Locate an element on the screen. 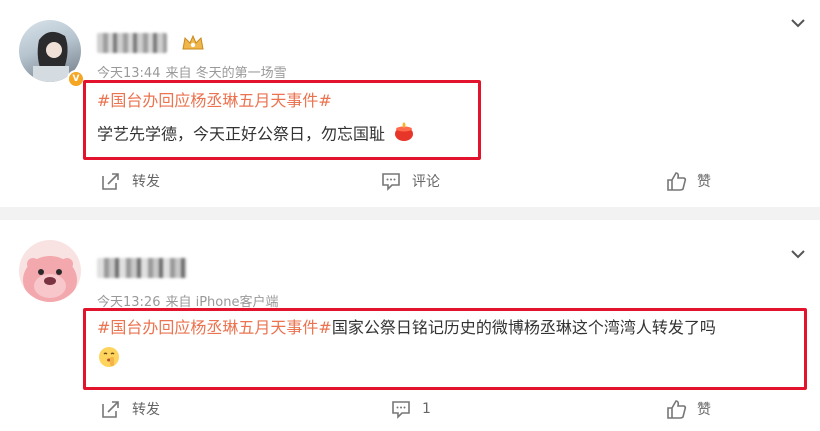 The height and width of the screenshot is (431, 820). post-text: 国家公祭日铭记历史的微博杨丞琳这个湾湾人转发了吗 is located at coordinates (523, 327).